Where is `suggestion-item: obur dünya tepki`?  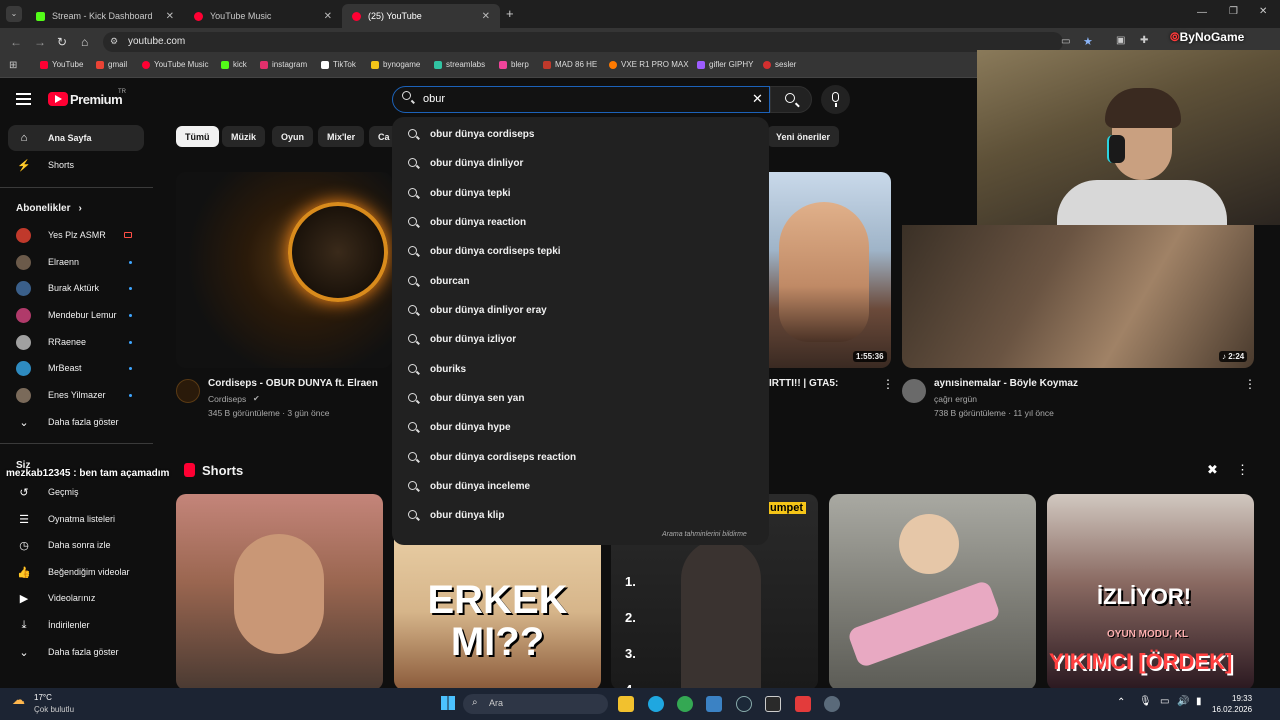 suggestion-item: obur dünya tepki is located at coordinates (580, 193).